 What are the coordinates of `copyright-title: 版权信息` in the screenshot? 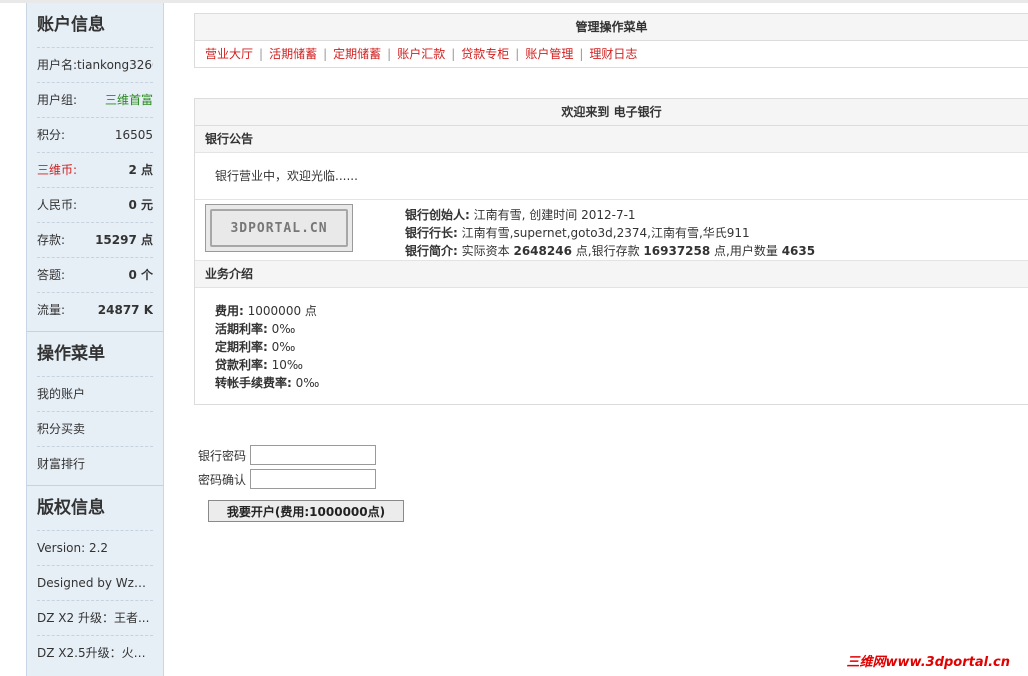 It's located at (71, 508).